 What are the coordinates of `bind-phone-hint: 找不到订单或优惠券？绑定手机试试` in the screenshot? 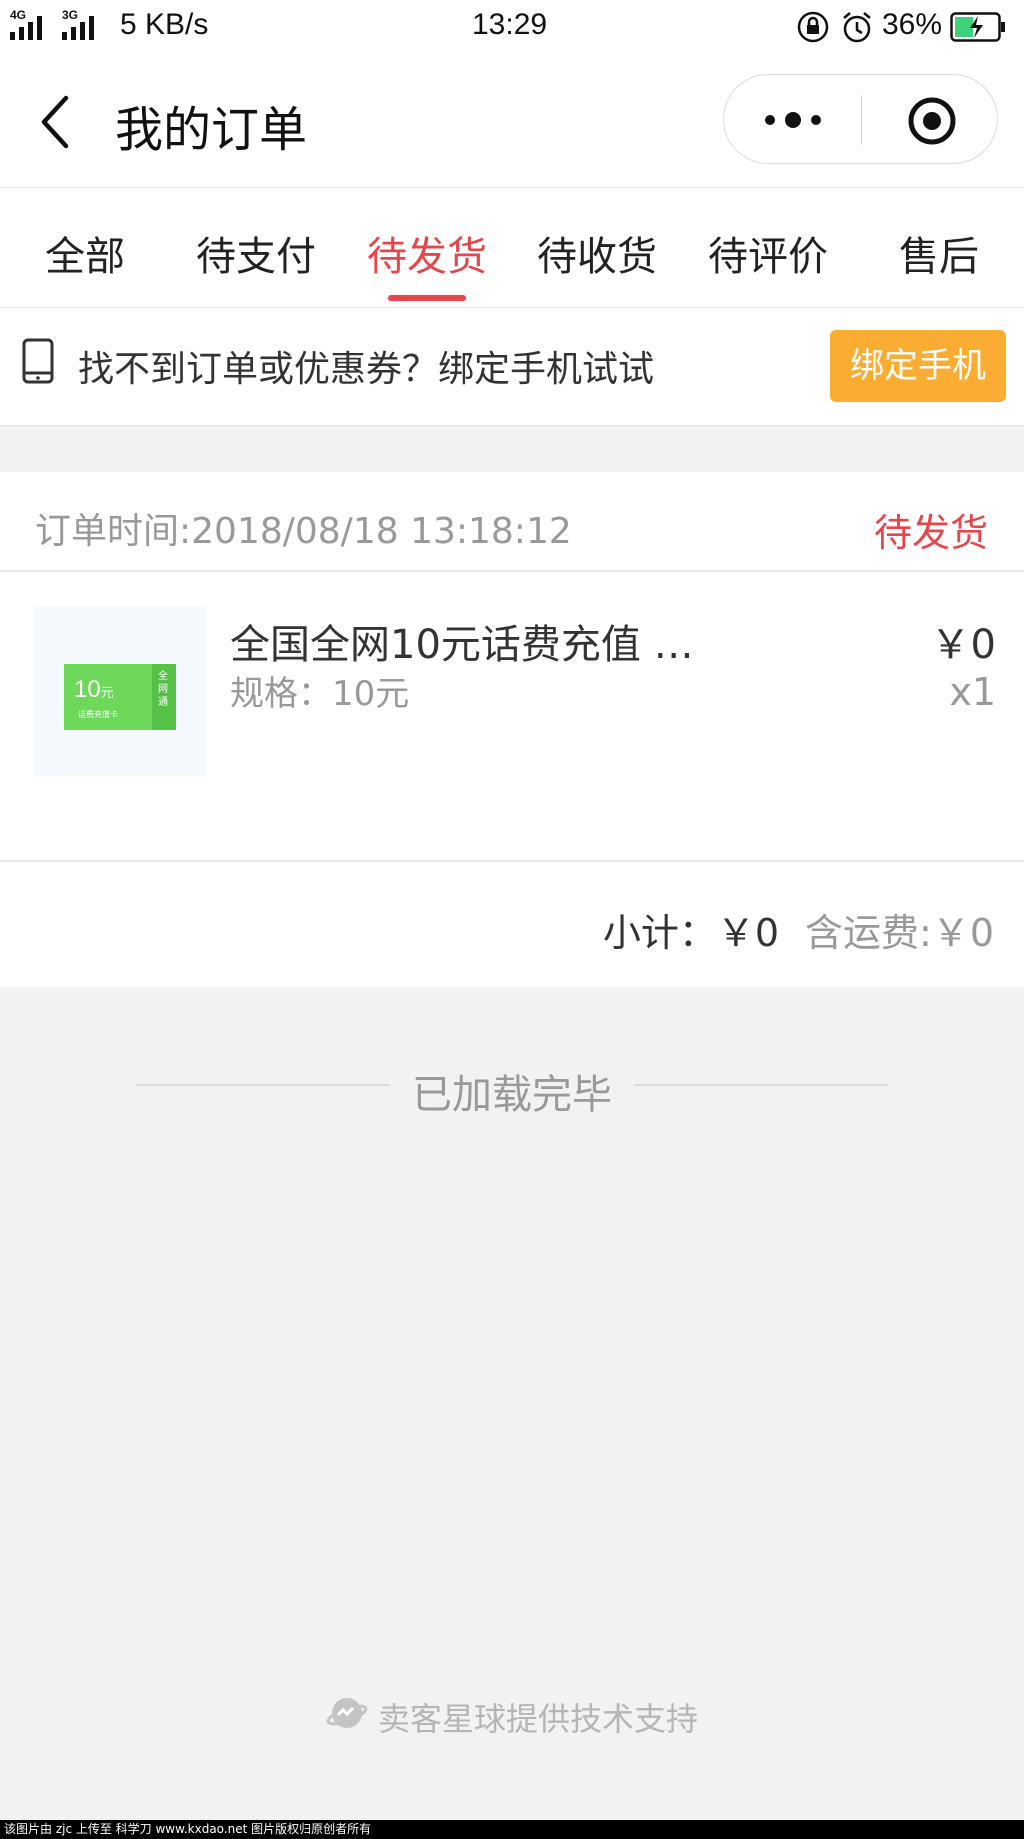 It's located at (366, 369).